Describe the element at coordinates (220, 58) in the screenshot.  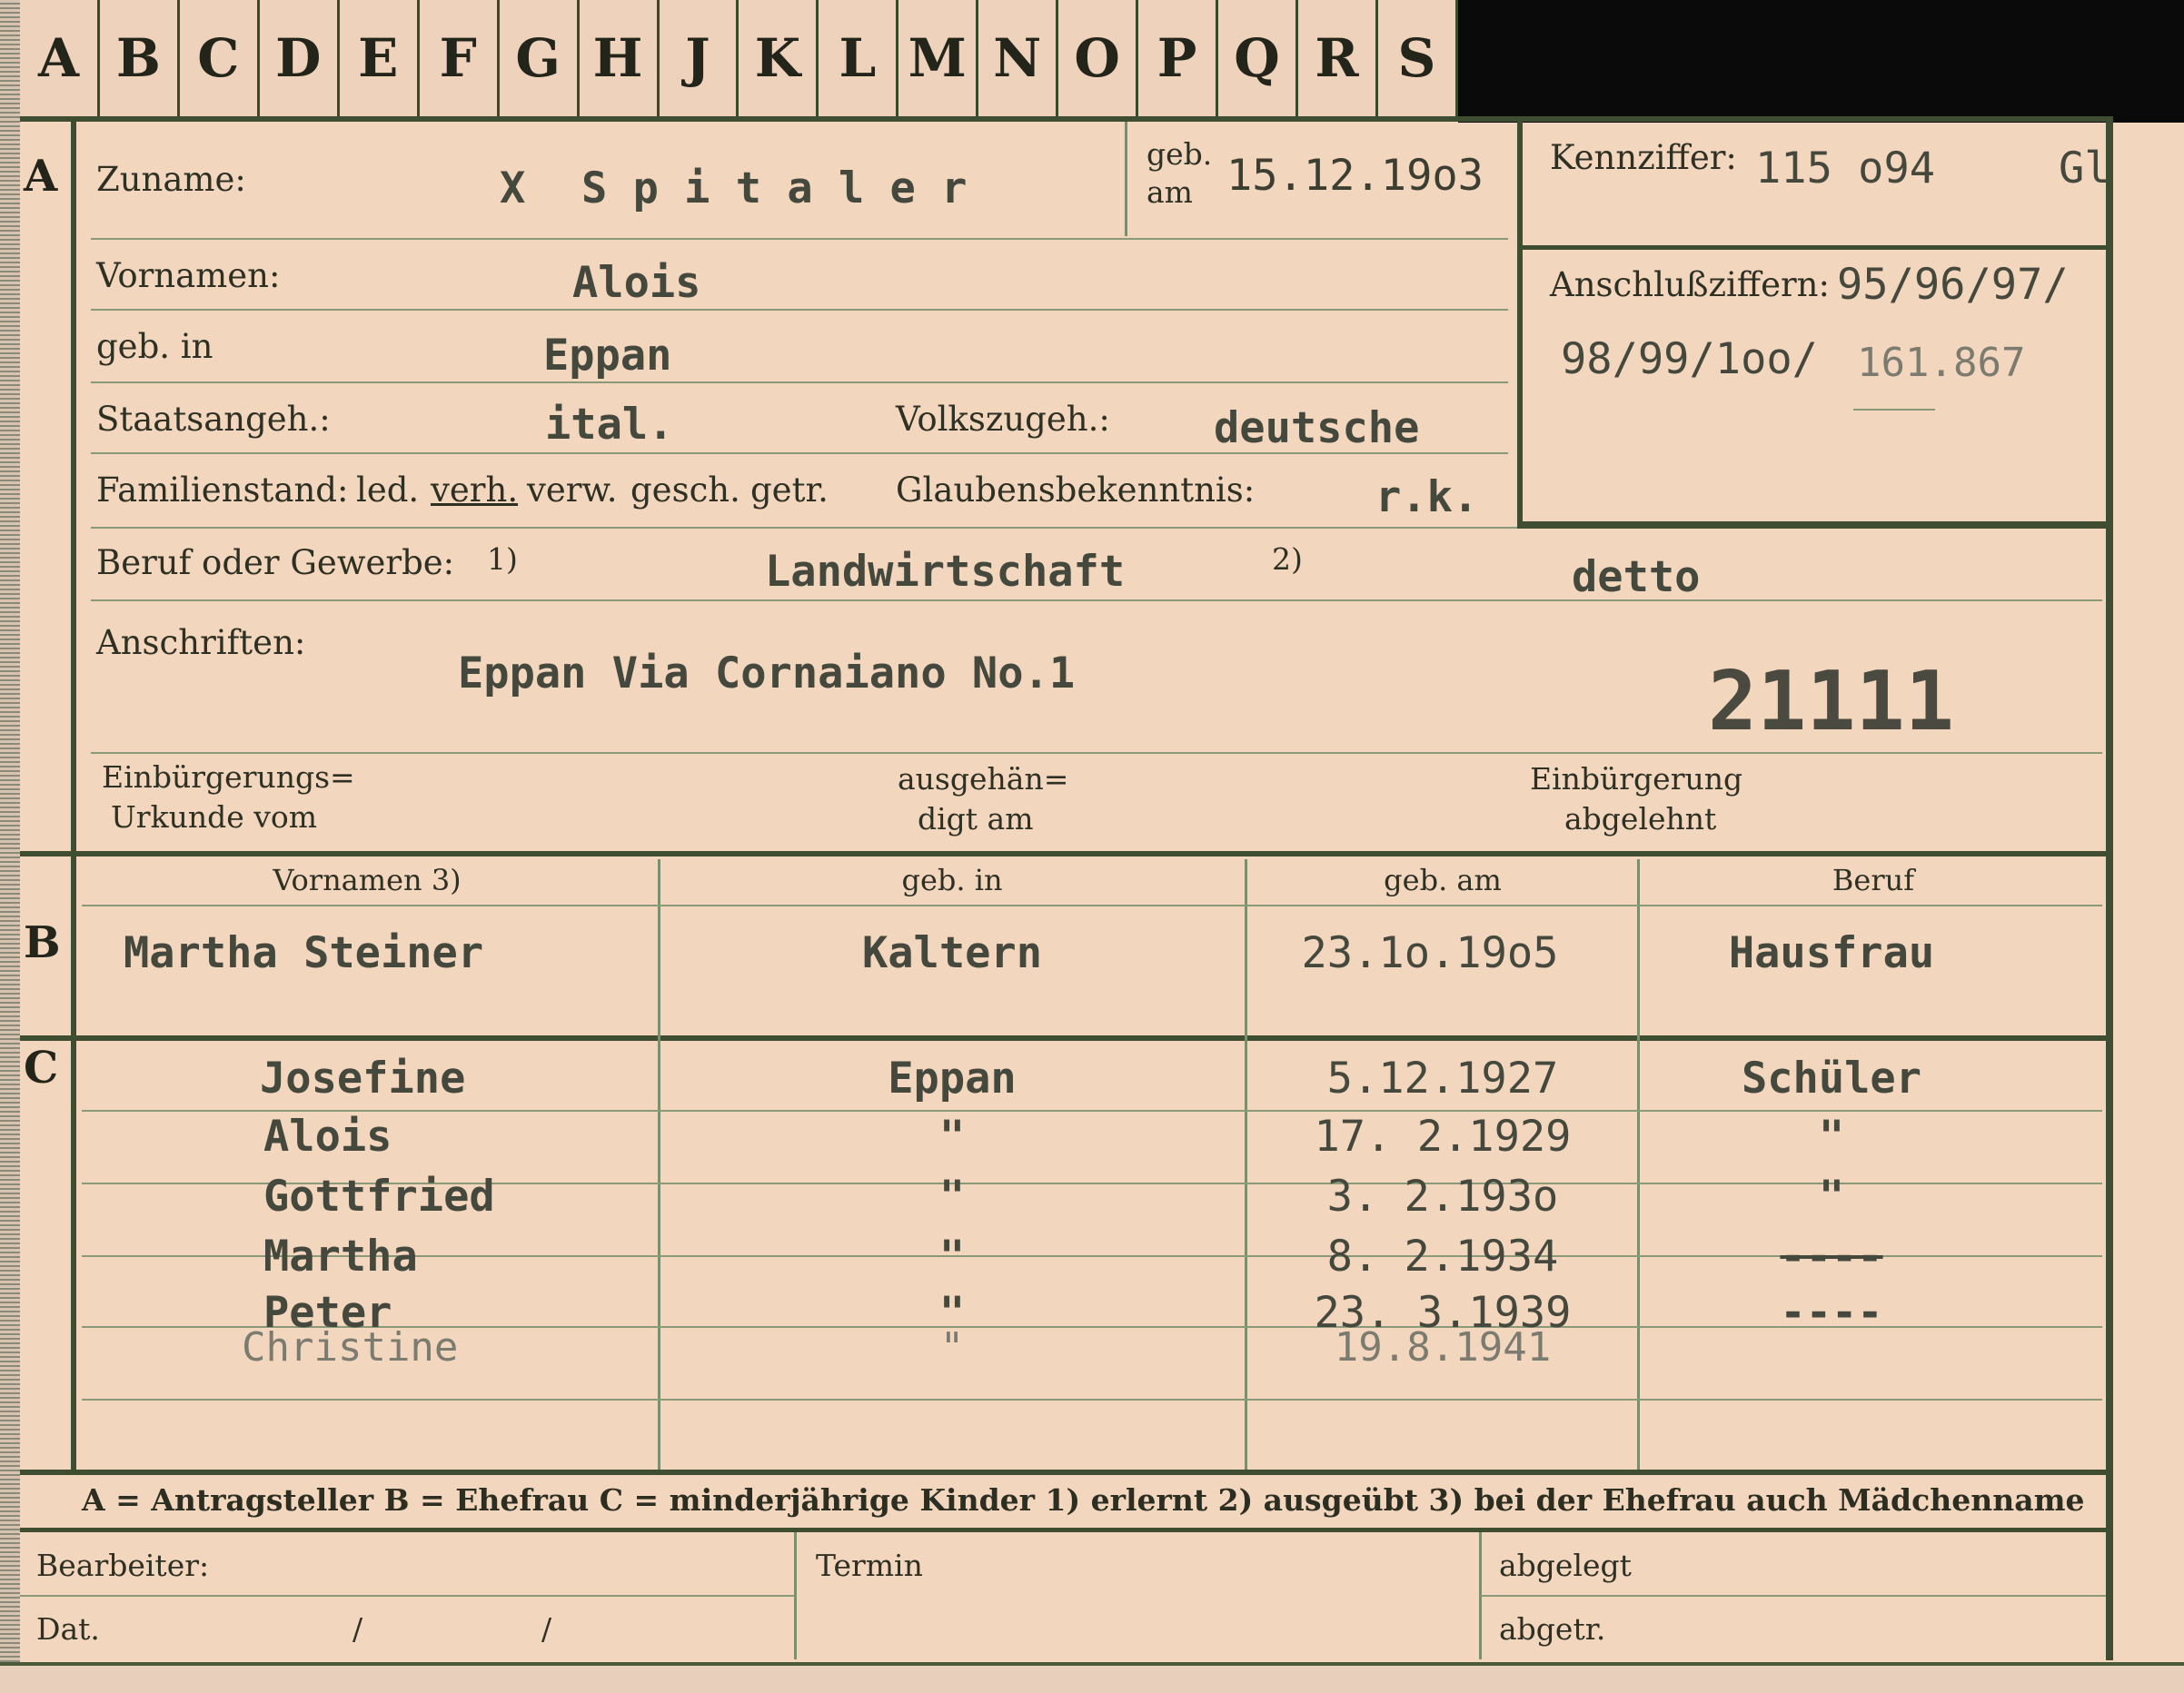
I see `alphabet-tab: C` at that location.